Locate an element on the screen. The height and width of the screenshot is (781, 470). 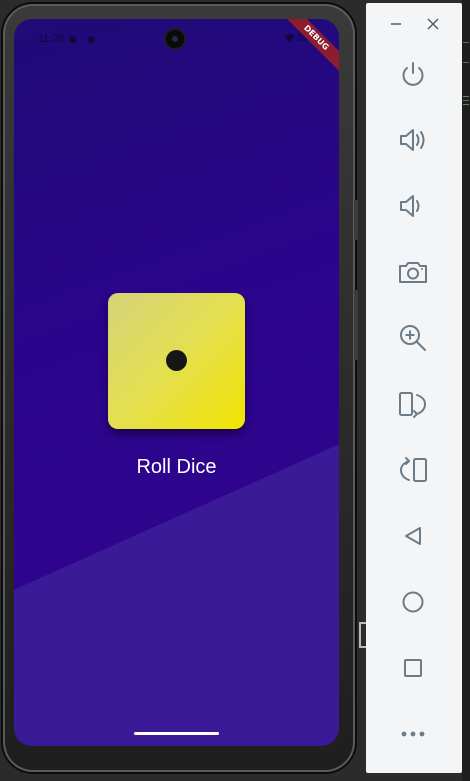
rotate-right-icon is located at coordinates (413, 469).